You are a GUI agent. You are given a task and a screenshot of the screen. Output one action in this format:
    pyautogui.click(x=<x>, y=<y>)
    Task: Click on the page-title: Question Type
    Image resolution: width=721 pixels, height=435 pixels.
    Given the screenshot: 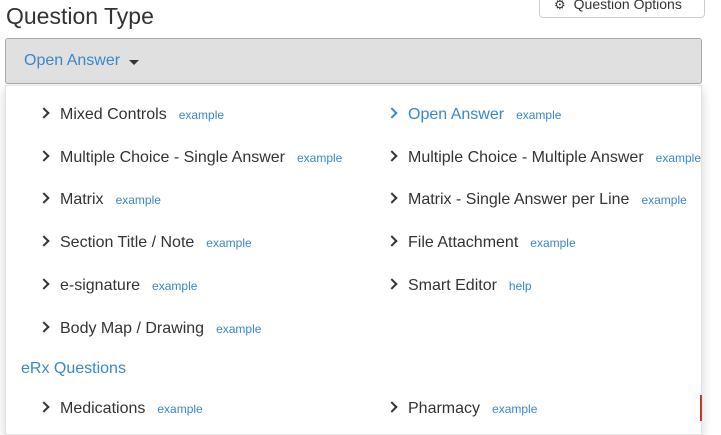 What is the action you would take?
    pyautogui.click(x=80, y=16)
    